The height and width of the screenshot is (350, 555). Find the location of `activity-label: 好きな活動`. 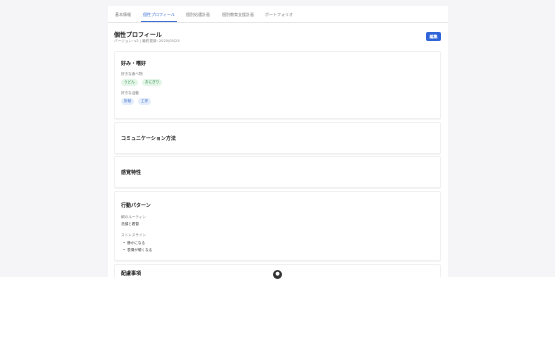

activity-label: 好きな活動 is located at coordinates (130, 93).